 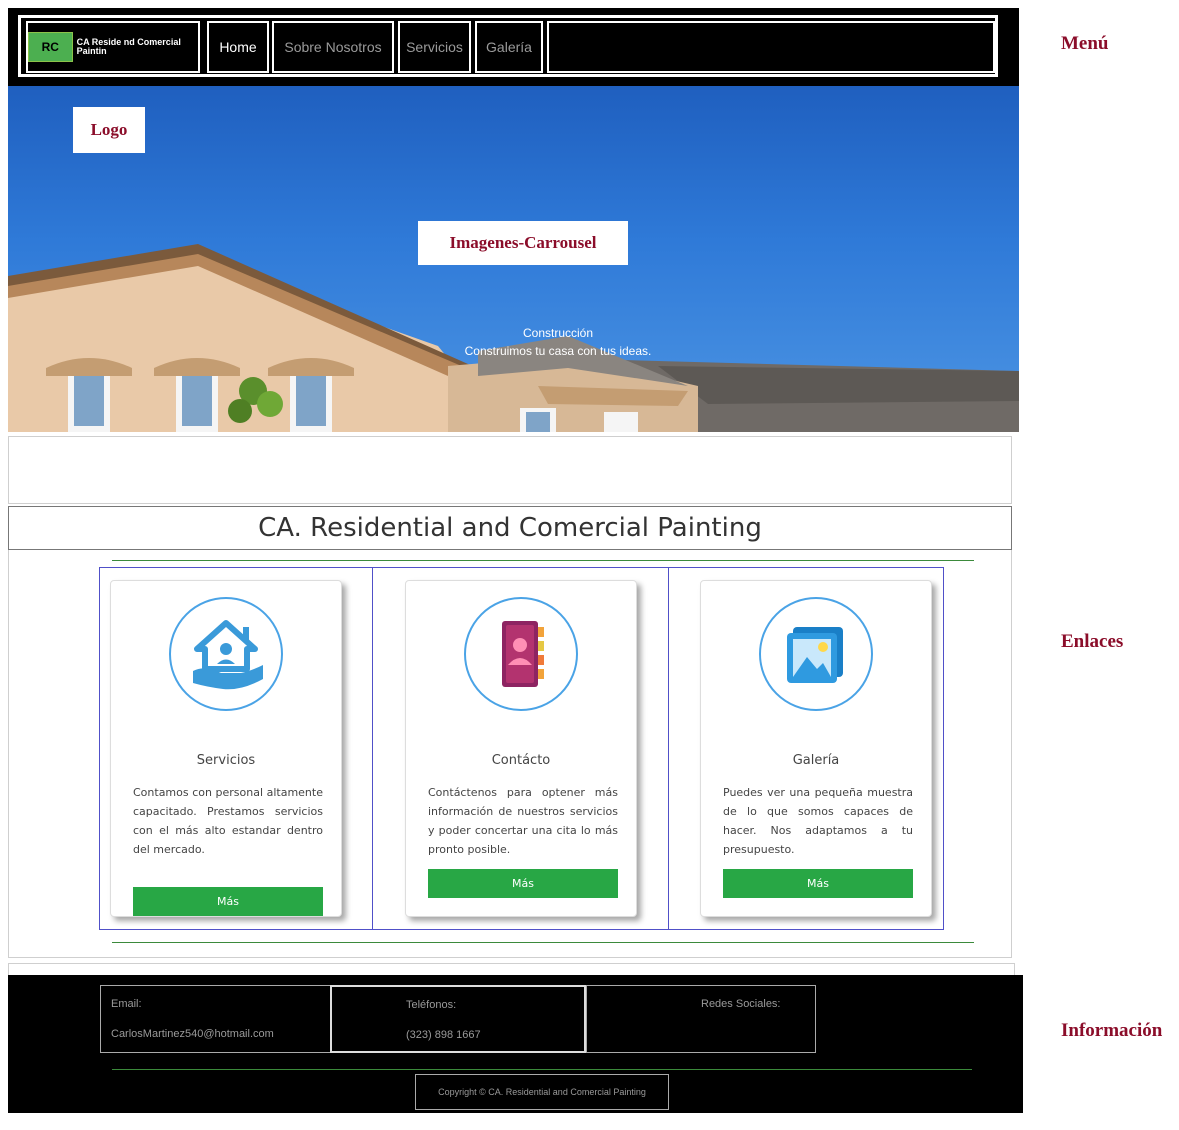 What do you see at coordinates (543, 560) in the screenshot?
I see `divider-top` at bounding box center [543, 560].